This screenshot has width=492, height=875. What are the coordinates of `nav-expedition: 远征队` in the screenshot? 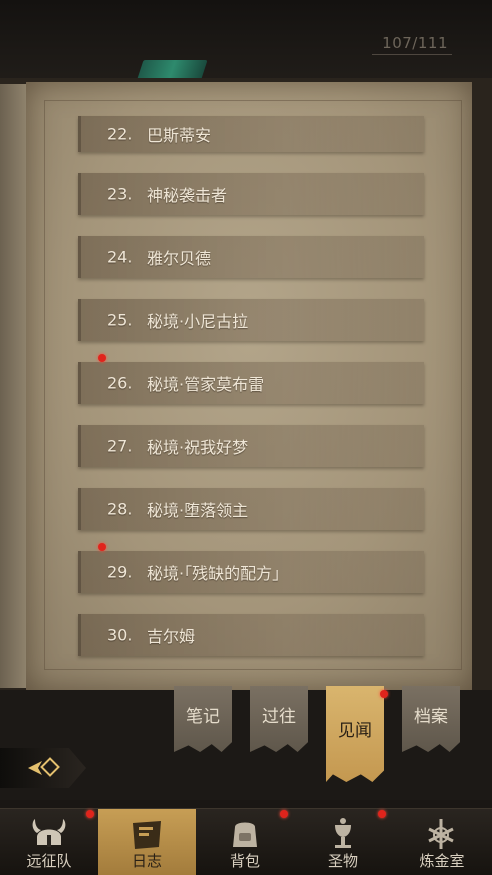 It's located at (49, 842).